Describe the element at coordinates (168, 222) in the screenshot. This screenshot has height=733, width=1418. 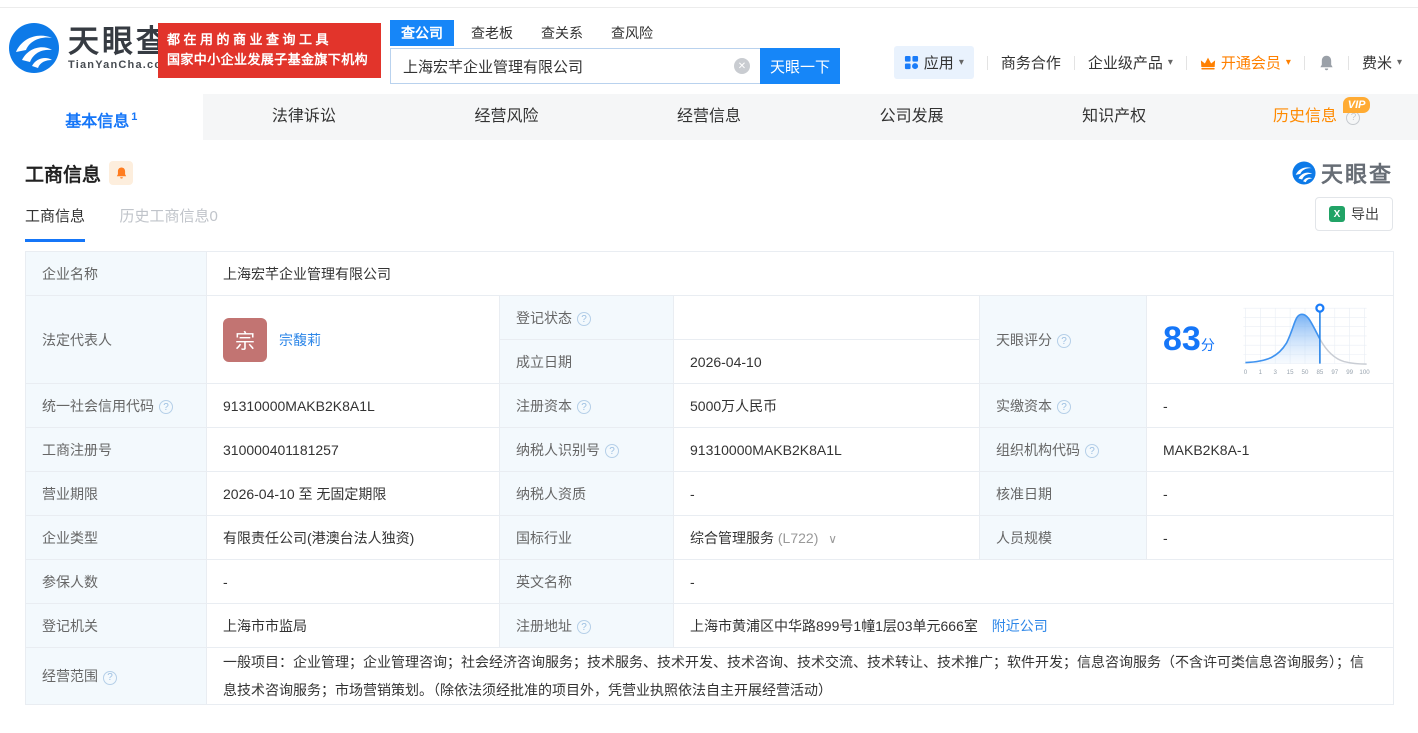
I see `subtab-history-business-info: 历史工商信息0` at that location.